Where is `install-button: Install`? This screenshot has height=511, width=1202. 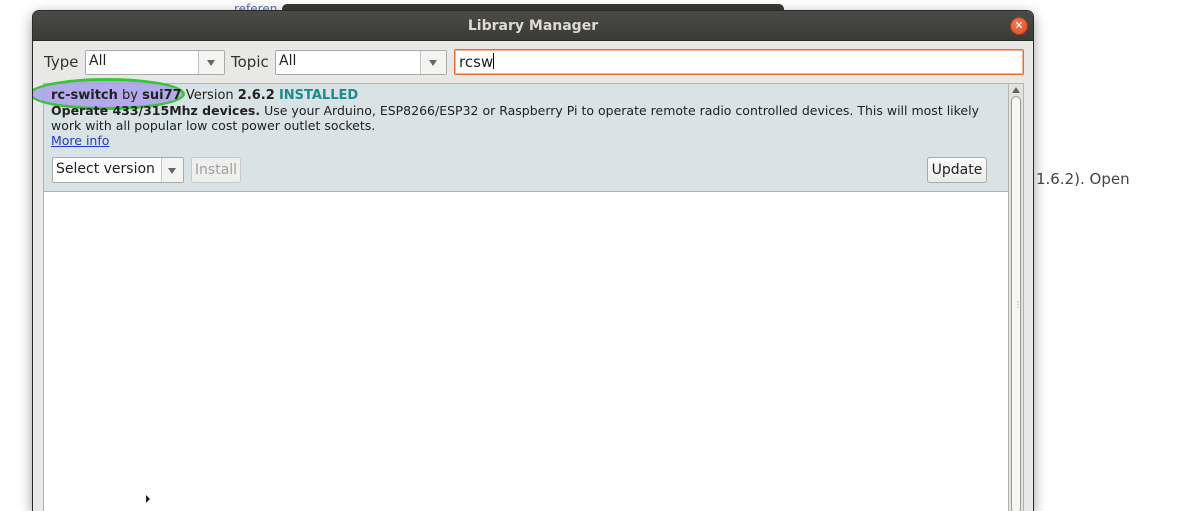
install-button: Install is located at coordinates (216, 170).